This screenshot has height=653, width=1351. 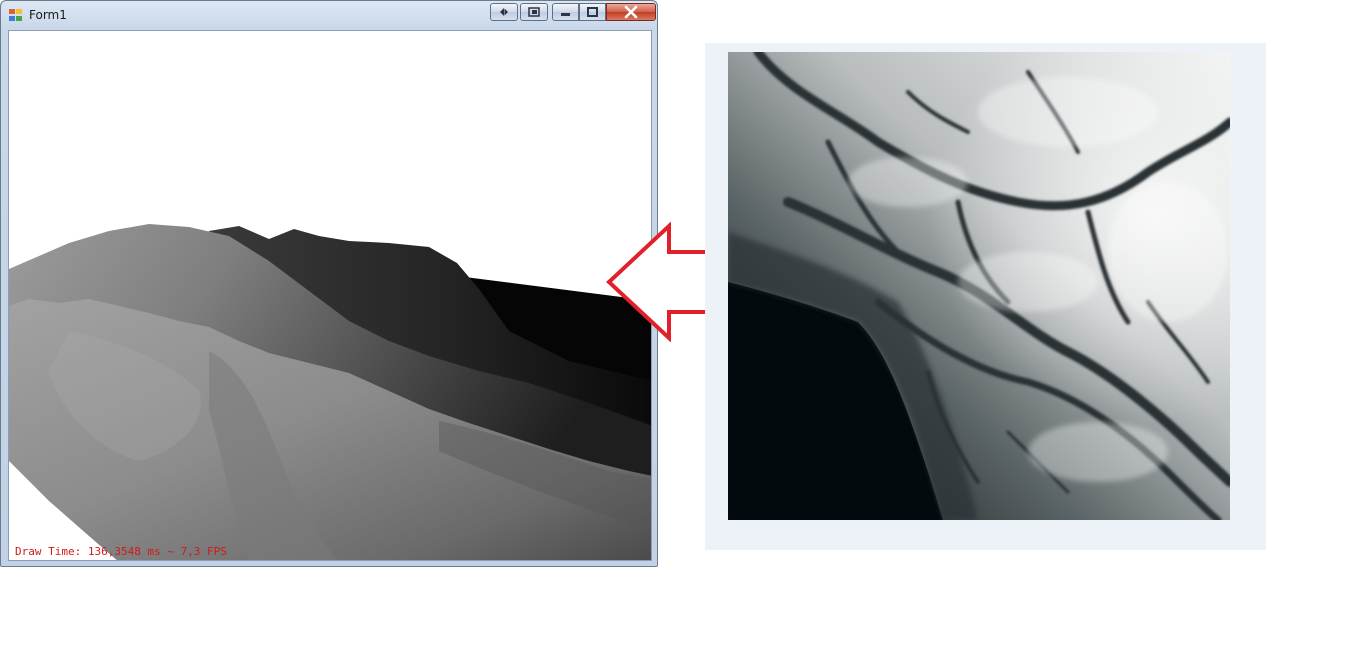 I want to click on title-bar: Form1, so click(x=329, y=15).